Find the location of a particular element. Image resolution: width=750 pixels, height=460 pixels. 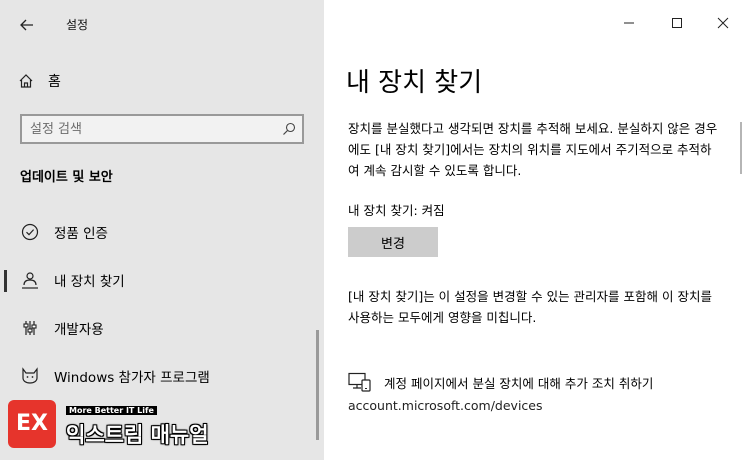

sidebar-item-label: 개발자용 is located at coordinates (79, 330).